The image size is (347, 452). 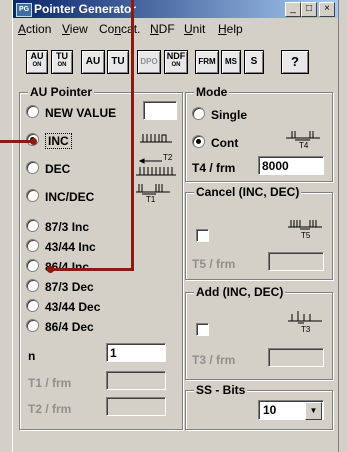 I want to click on add-checkbox, so click(x=202, y=329).